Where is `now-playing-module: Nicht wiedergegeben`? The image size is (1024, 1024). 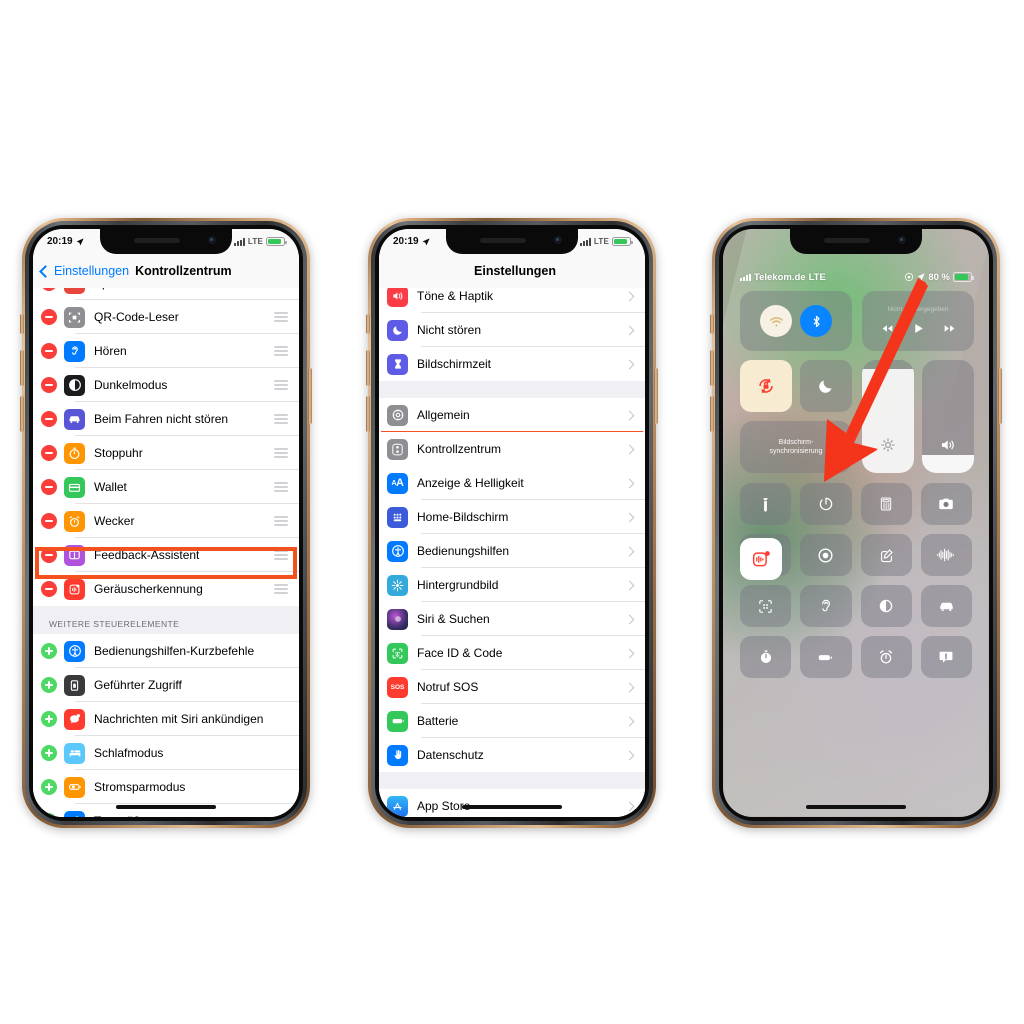 now-playing-module: Nicht wiedergegeben is located at coordinates (918, 321).